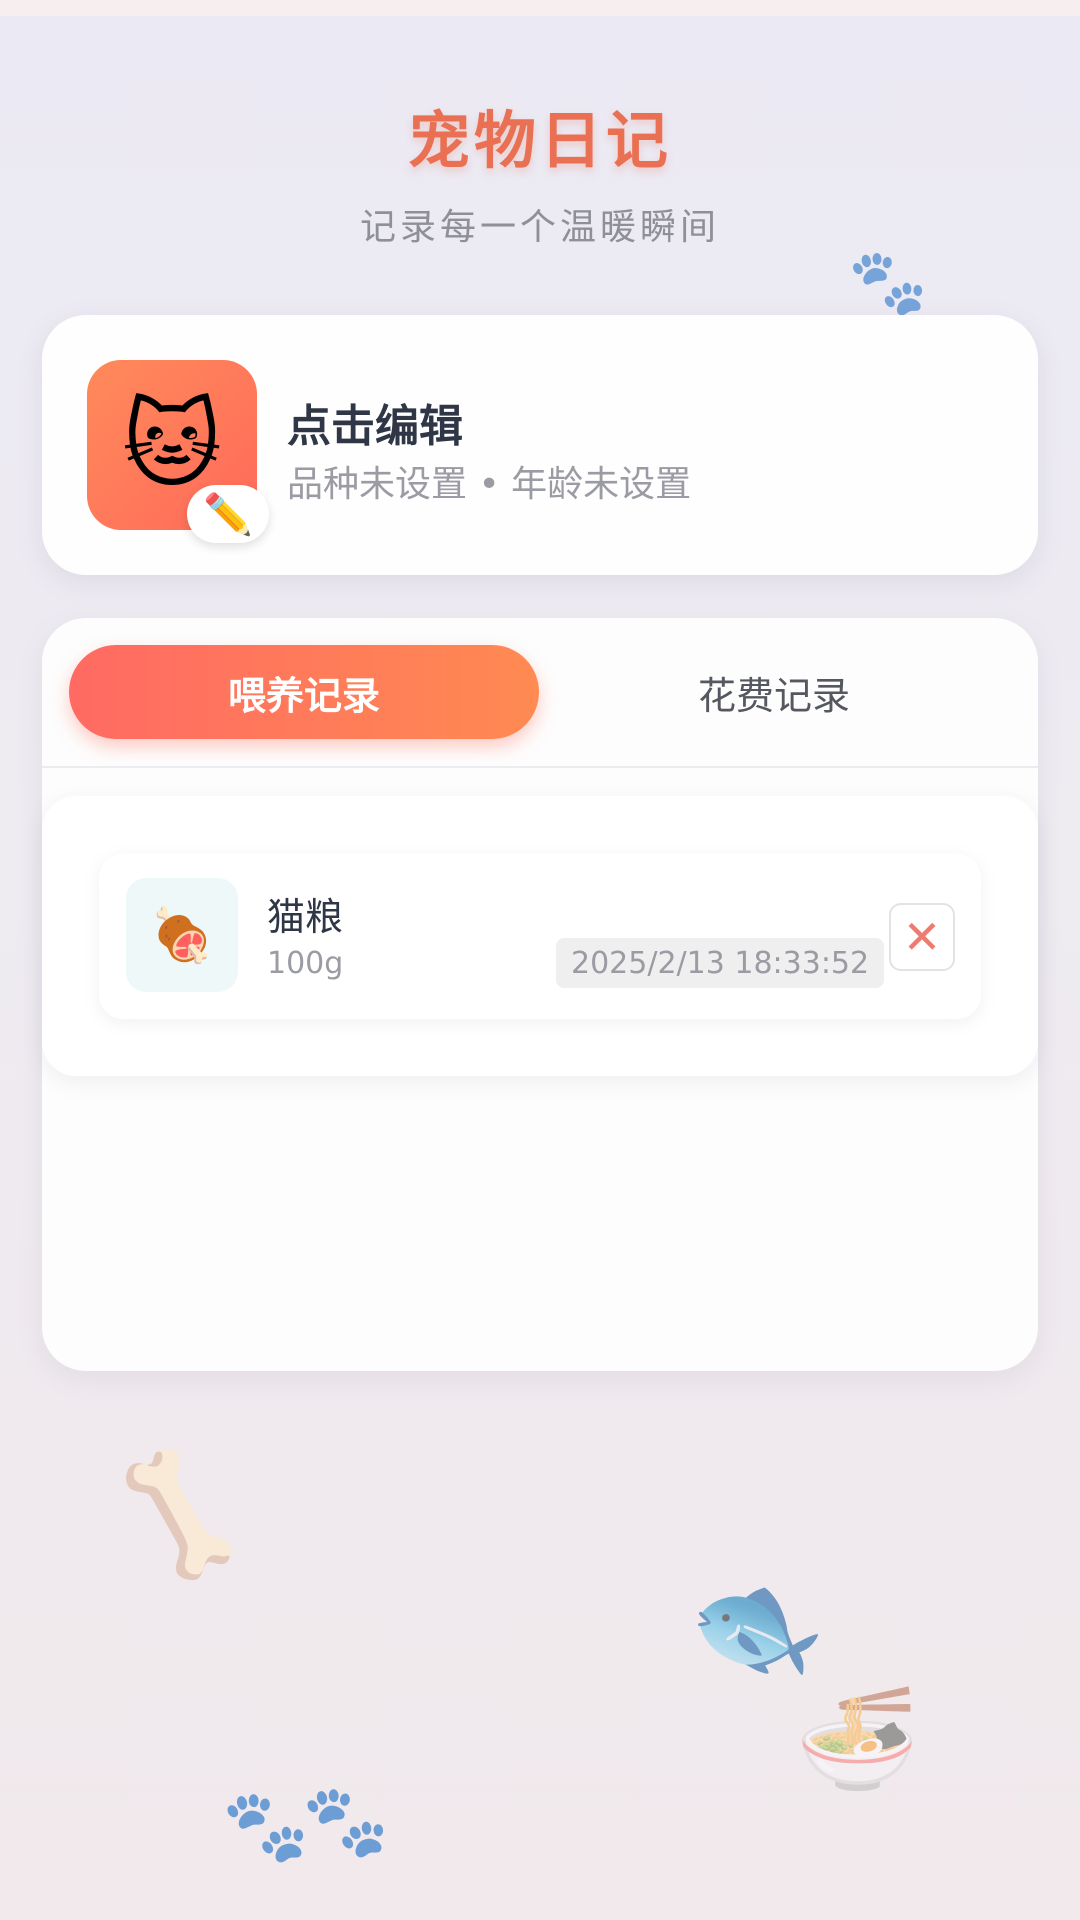 The image size is (1080, 1920). Describe the element at coordinates (539, 227) in the screenshot. I see `page-subtitle: 记录每一个温暖瞬间` at that location.